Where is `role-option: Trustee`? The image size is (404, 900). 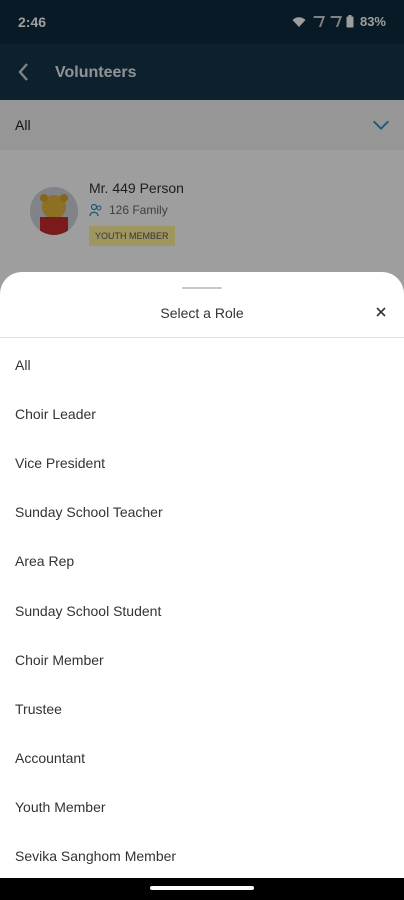 role-option: Trustee is located at coordinates (202, 708).